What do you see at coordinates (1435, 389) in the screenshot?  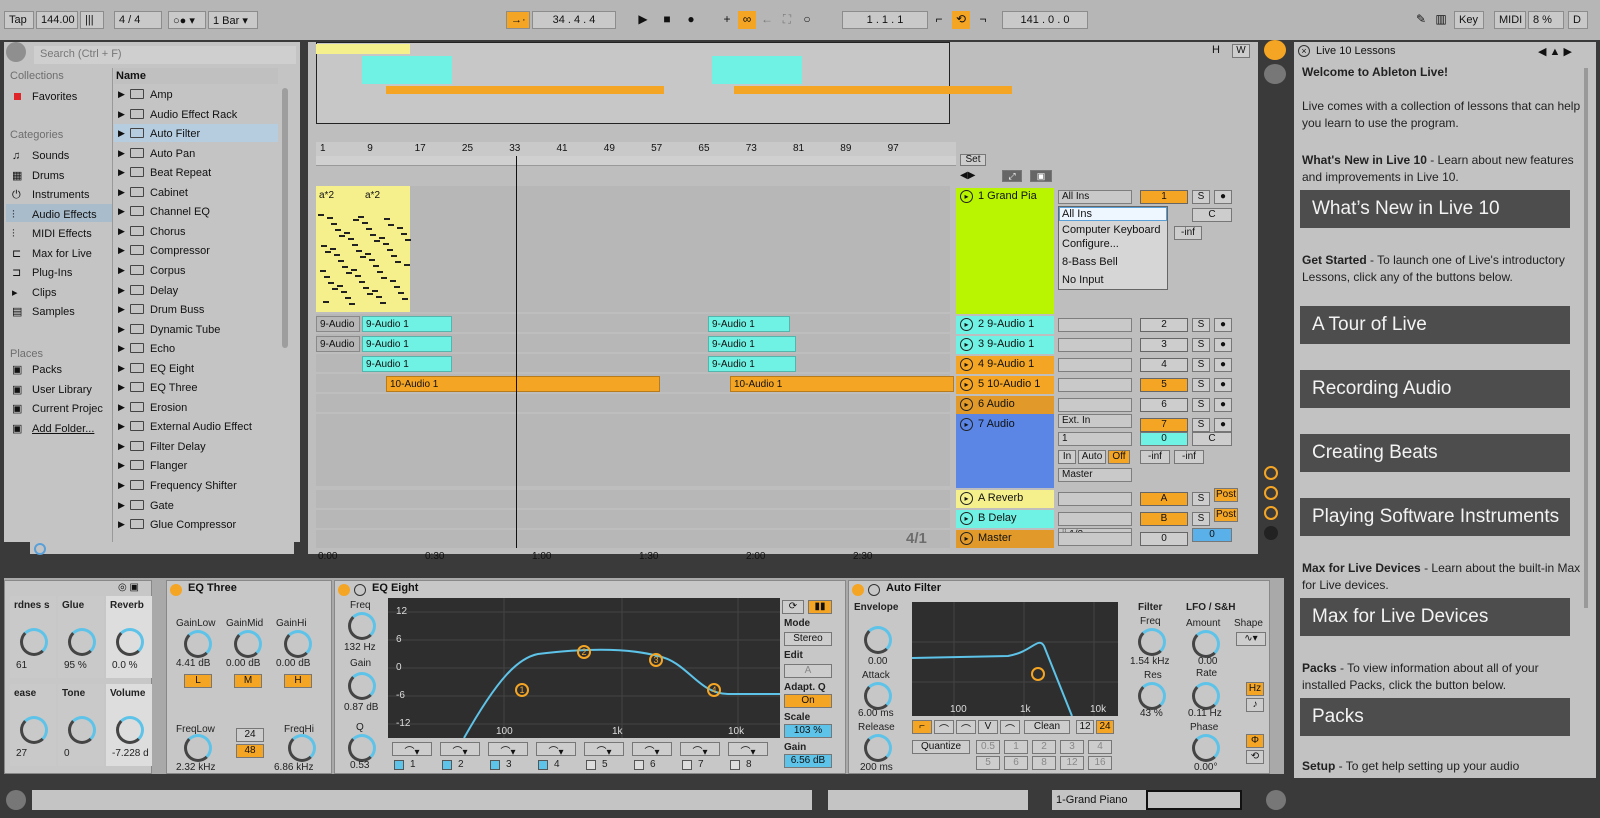 I see `lesson-recording-button: Recording Audio` at bounding box center [1435, 389].